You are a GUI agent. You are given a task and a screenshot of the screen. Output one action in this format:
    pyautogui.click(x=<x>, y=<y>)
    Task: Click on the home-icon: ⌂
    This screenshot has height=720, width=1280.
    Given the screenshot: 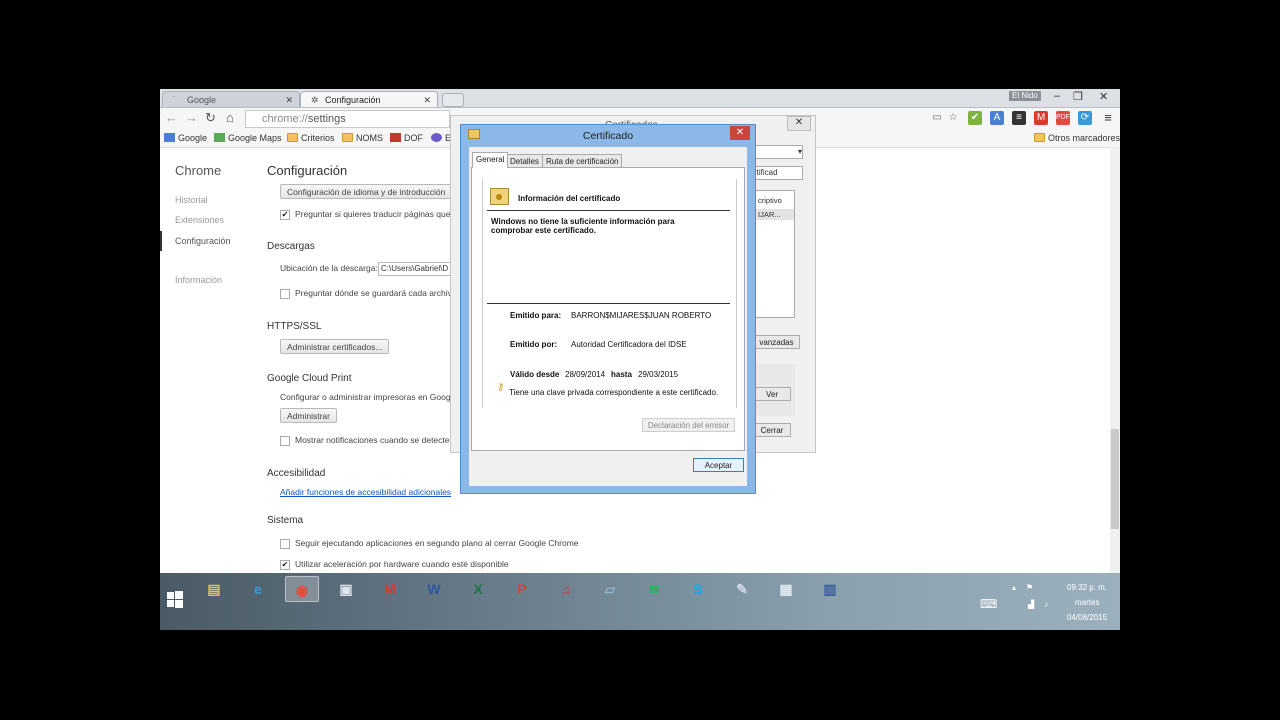 What is the action you would take?
    pyautogui.click(x=230, y=117)
    